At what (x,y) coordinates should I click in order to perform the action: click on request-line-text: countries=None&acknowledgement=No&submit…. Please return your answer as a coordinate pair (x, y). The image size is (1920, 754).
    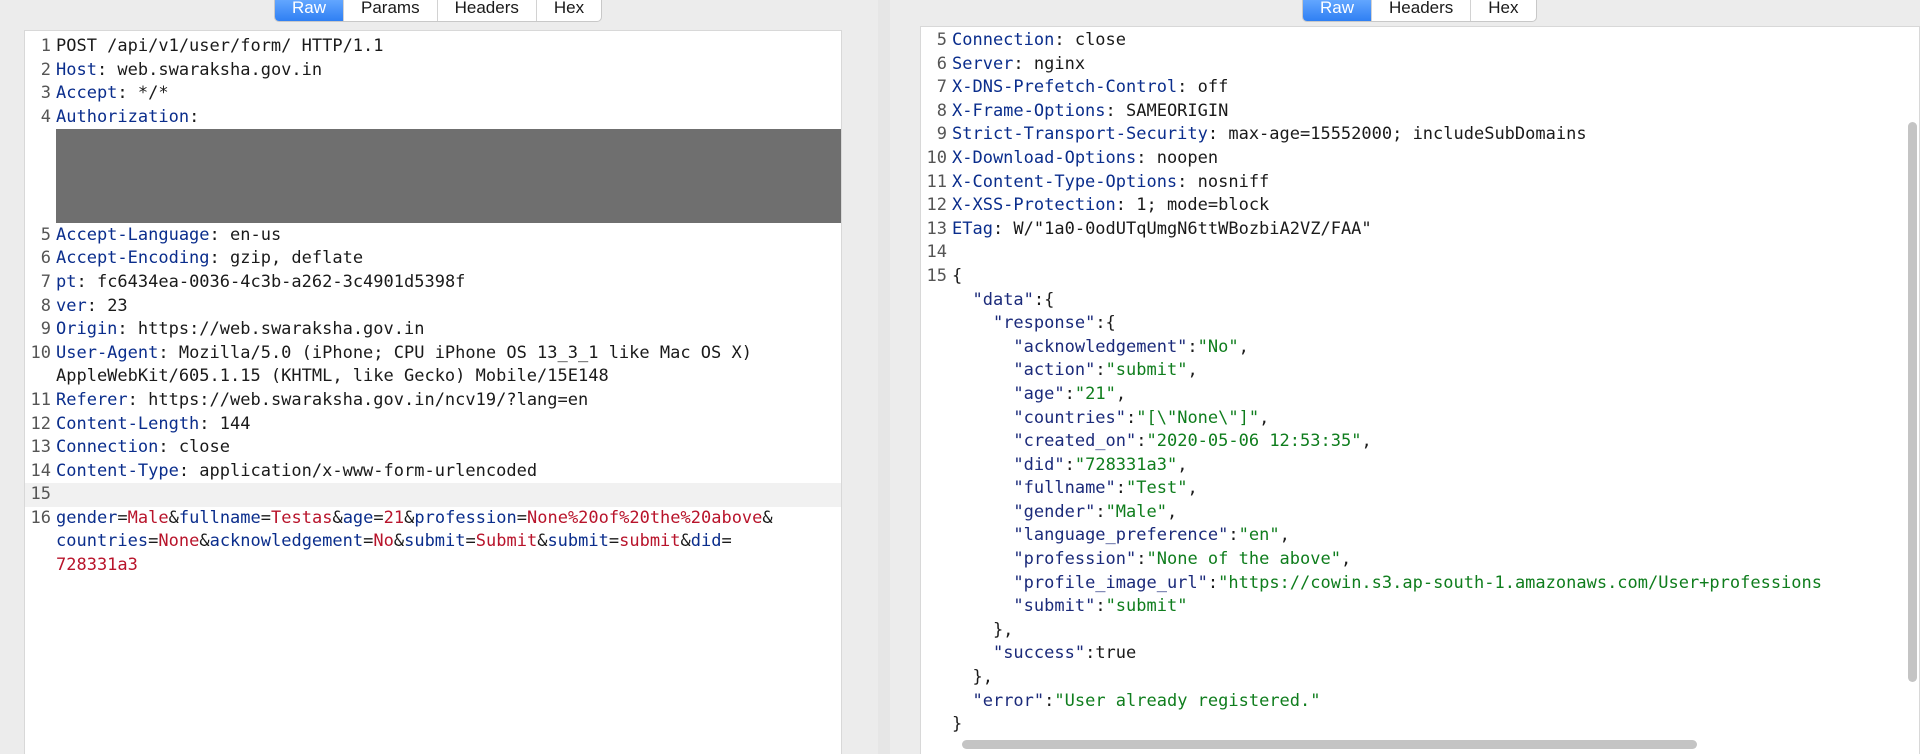
    Looking at the image, I should click on (394, 542).